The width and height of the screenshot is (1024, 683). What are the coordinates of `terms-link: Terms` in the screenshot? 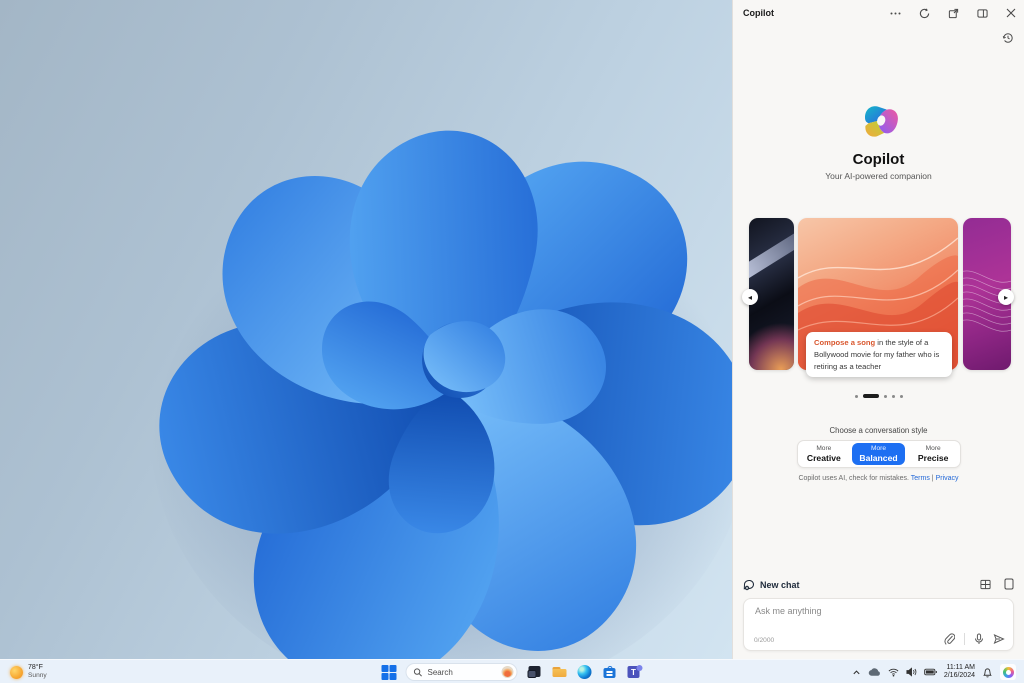 It's located at (920, 478).